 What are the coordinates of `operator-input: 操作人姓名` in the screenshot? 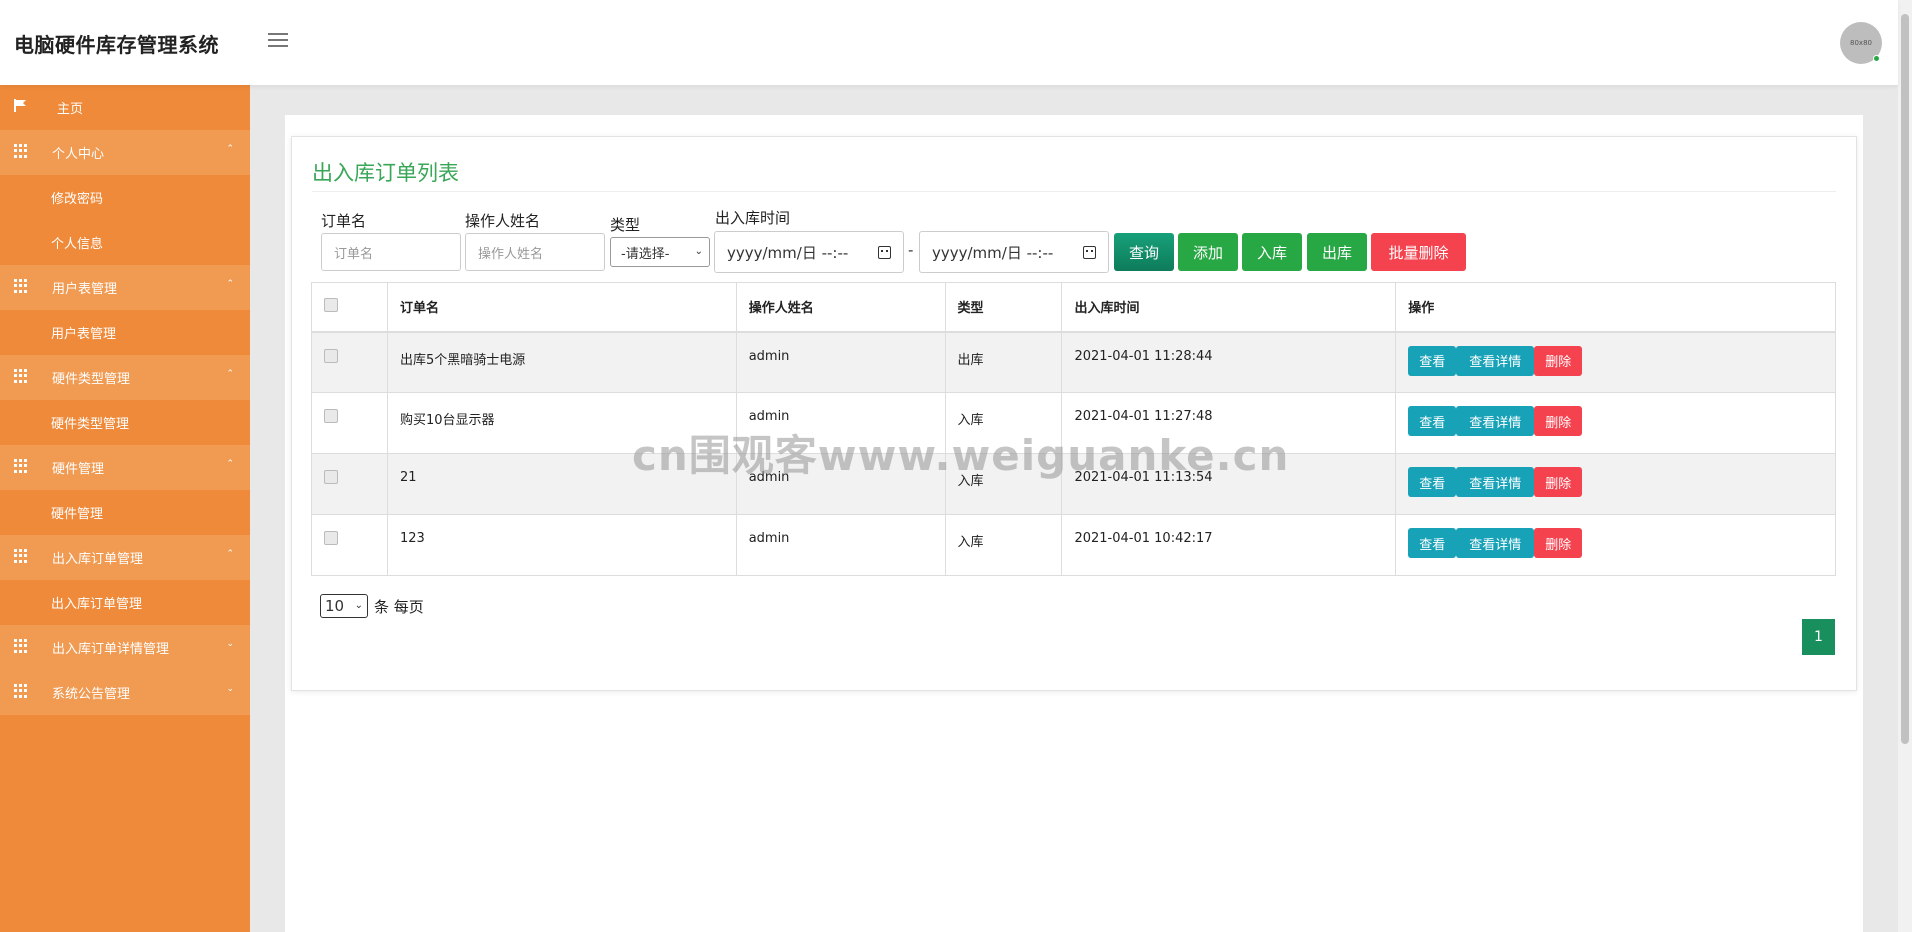 It's located at (535, 252).